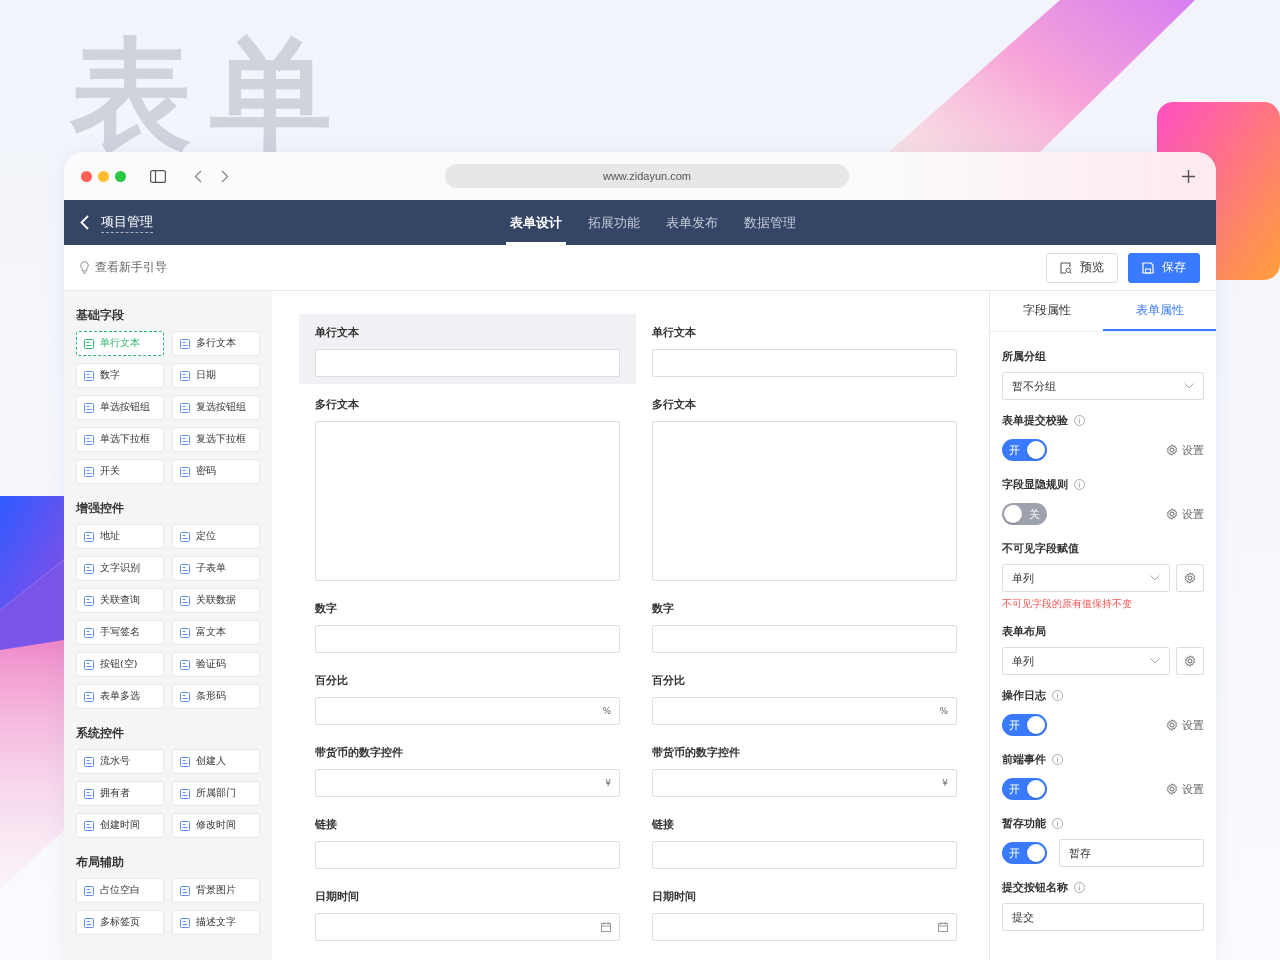 Image resolution: width=1280 pixels, height=960 pixels. Describe the element at coordinates (216, 439) in the screenshot. I see `field-type-item: 复选下拉框` at that location.